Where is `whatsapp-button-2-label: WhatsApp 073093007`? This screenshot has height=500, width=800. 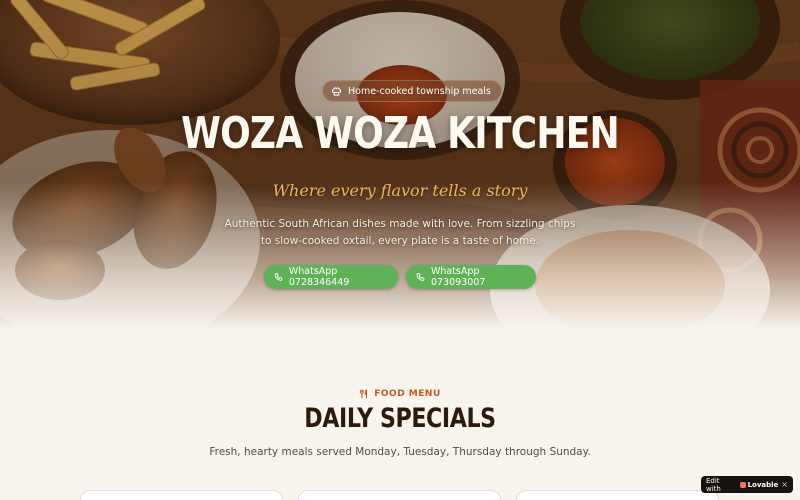 whatsapp-button-2-label: WhatsApp 073093007 is located at coordinates (458, 277).